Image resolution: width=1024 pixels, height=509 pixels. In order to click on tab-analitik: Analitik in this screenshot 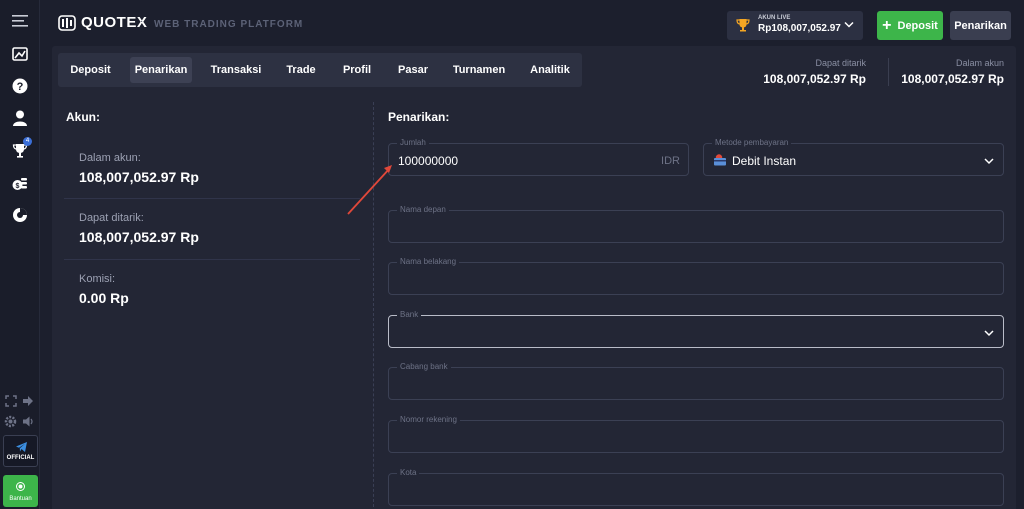, I will do `click(550, 70)`.